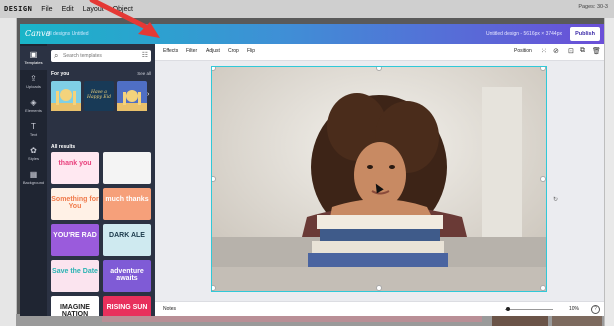 The width and height of the screenshot is (614, 326). What do you see at coordinates (524, 34) in the screenshot?
I see `document-title: Untitled design - 5616px × 3744px` at bounding box center [524, 34].